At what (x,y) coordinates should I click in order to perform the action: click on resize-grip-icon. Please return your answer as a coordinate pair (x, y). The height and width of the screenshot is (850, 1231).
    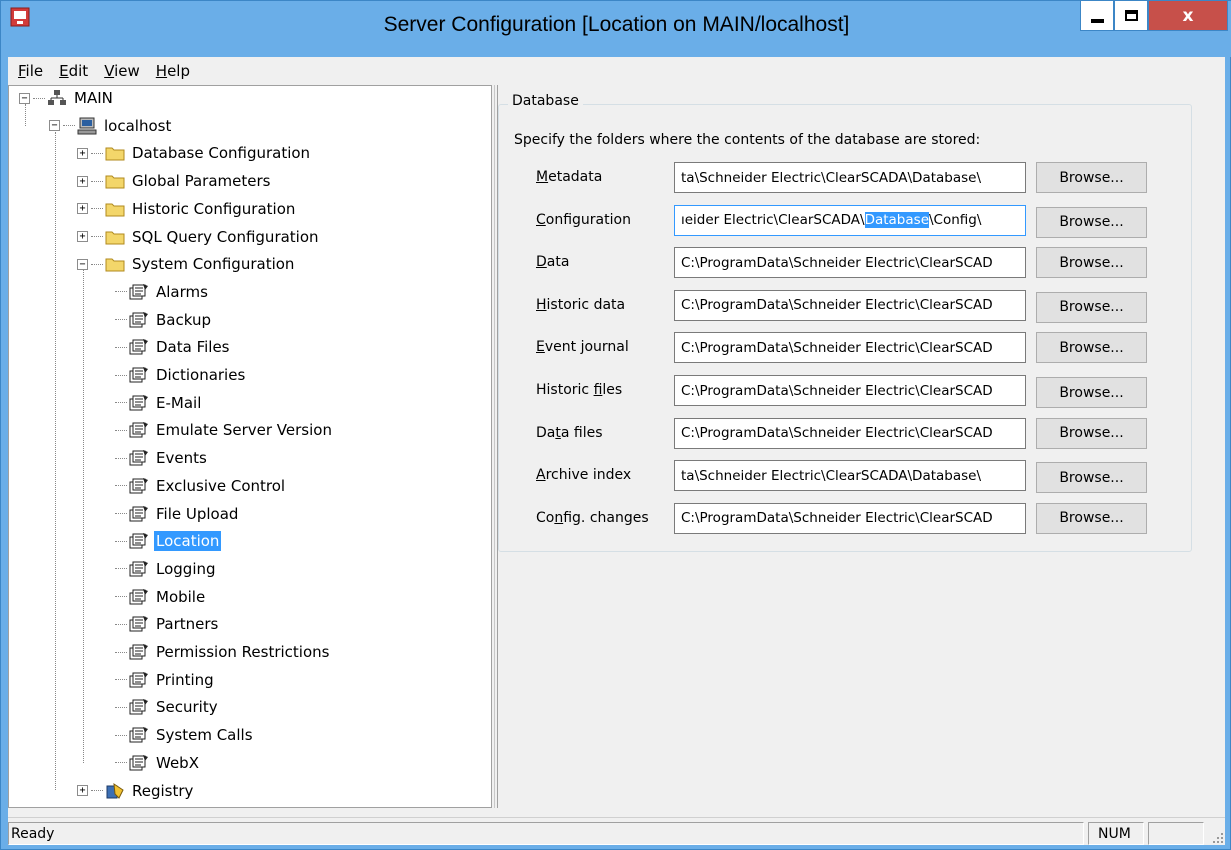
    Looking at the image, I should click on (1218, 838).